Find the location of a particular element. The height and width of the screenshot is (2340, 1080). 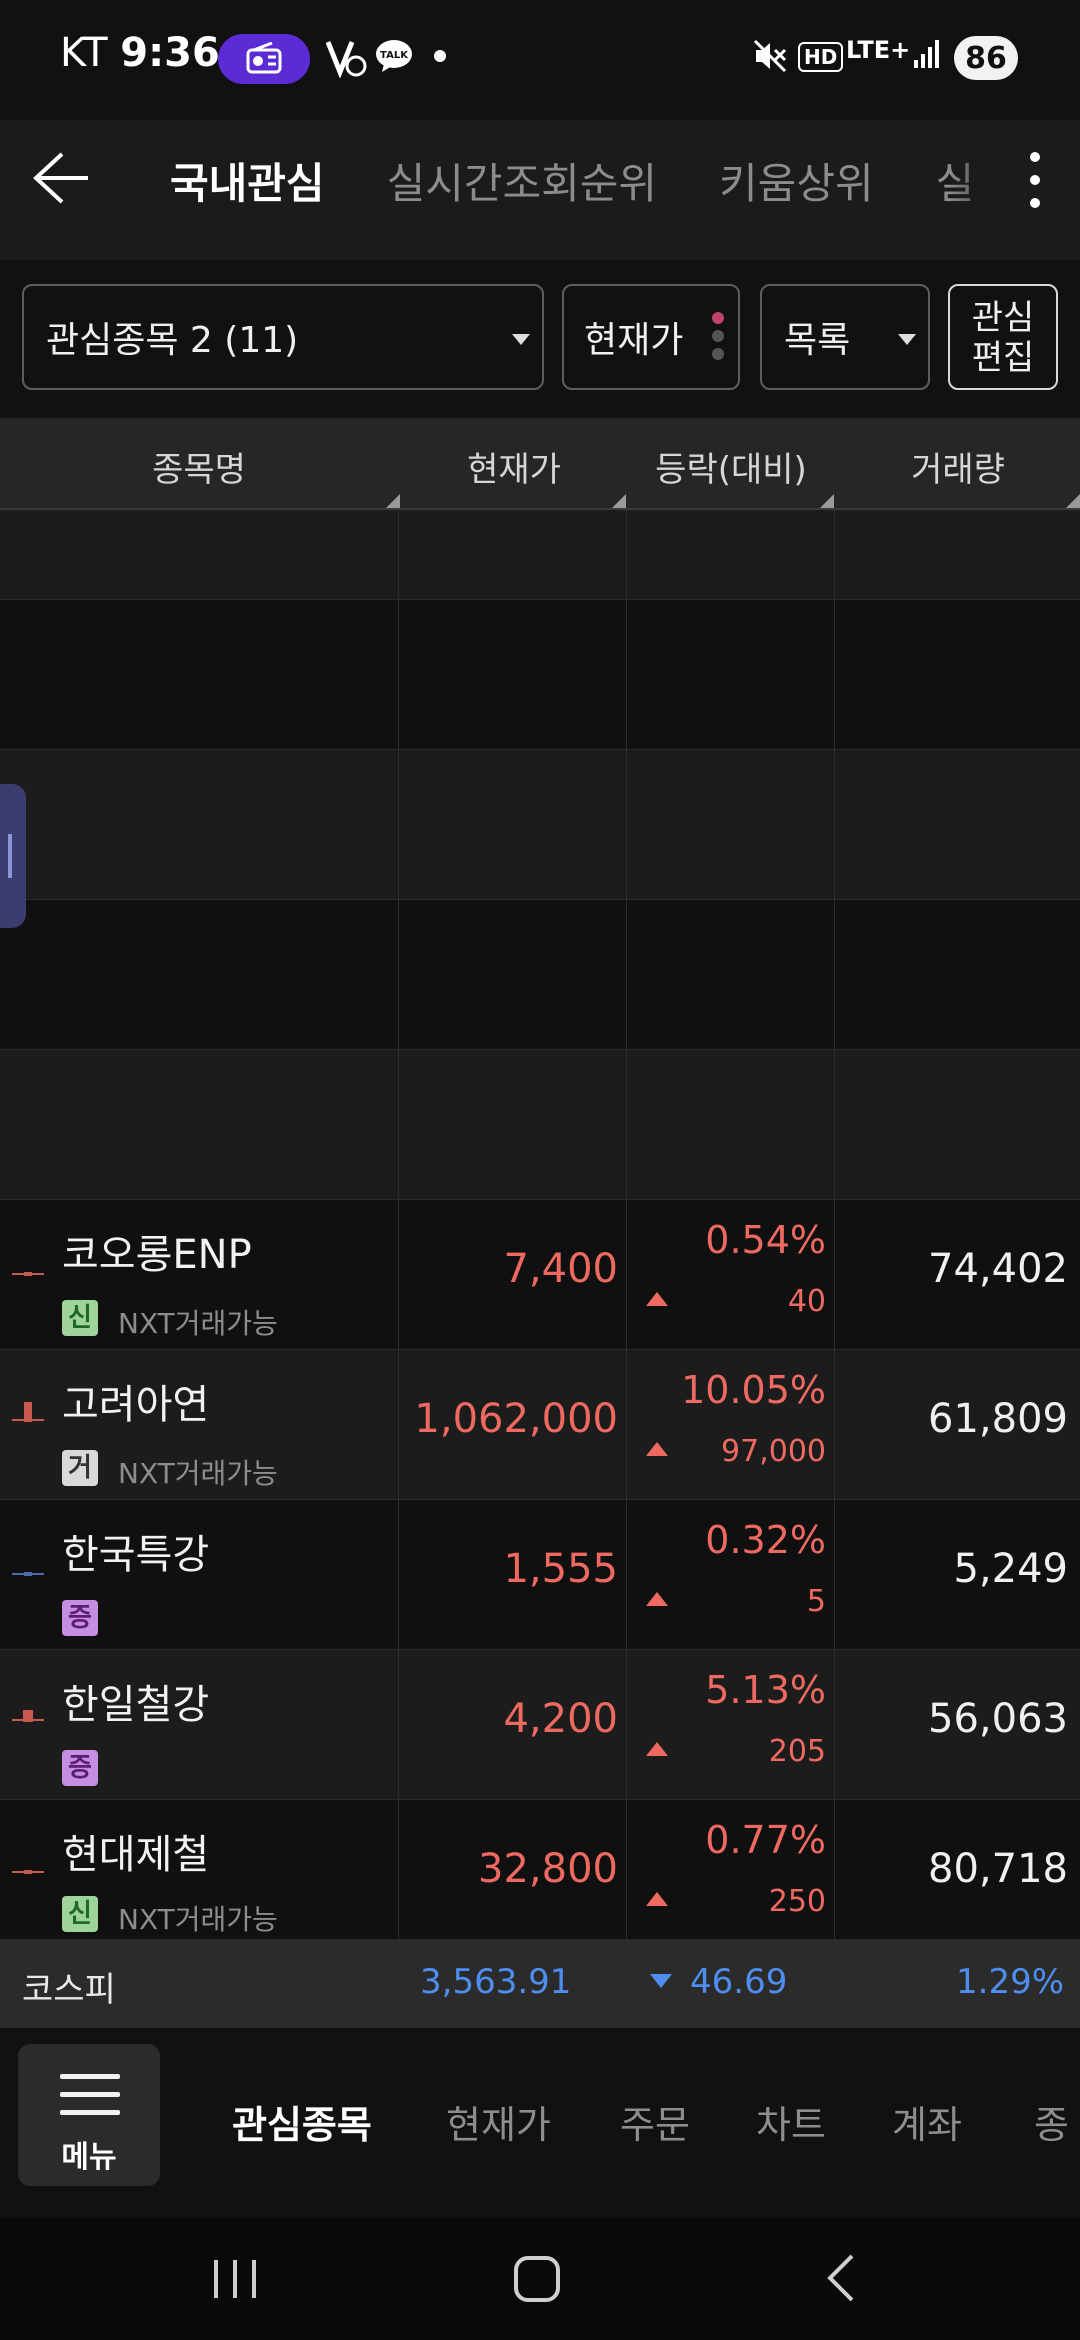

bottom-nav-current-price: 현재가 is located at coordinates (498, 2121).